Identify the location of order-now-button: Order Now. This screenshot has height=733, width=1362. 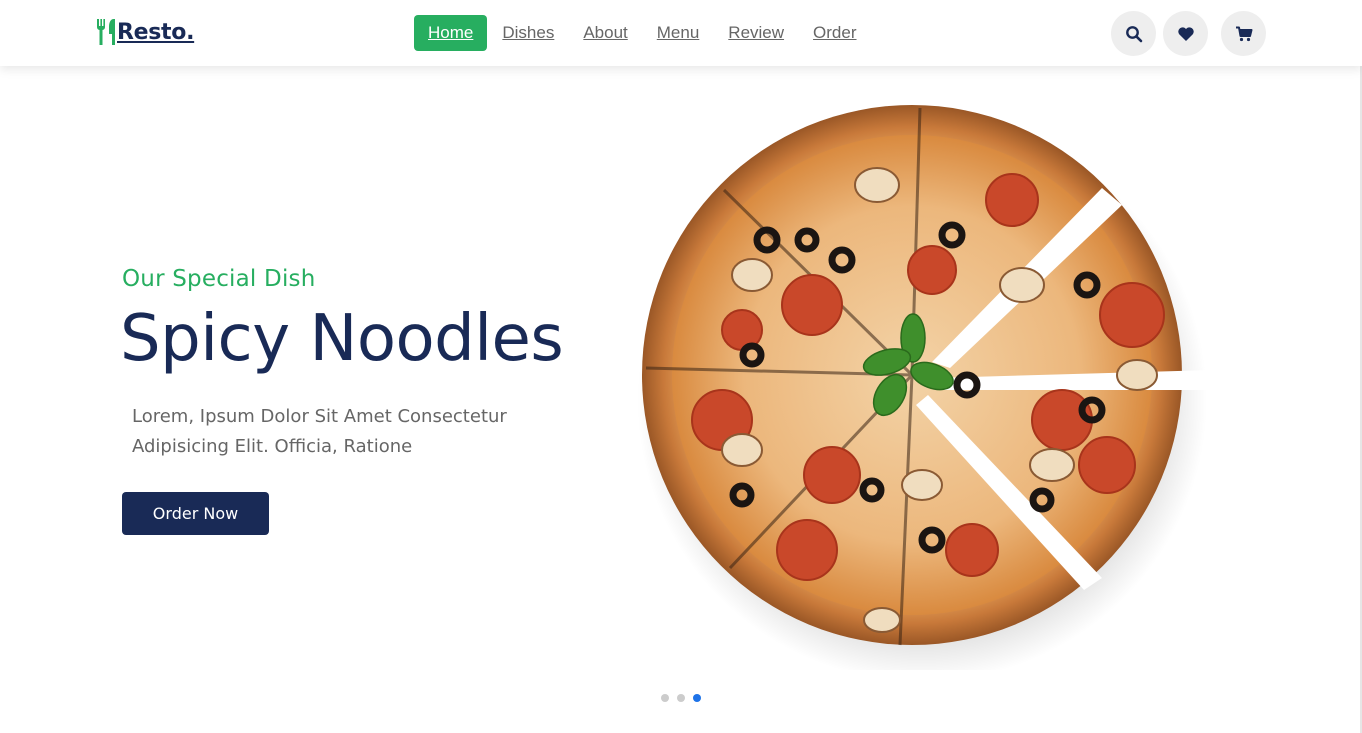
(195, 513).